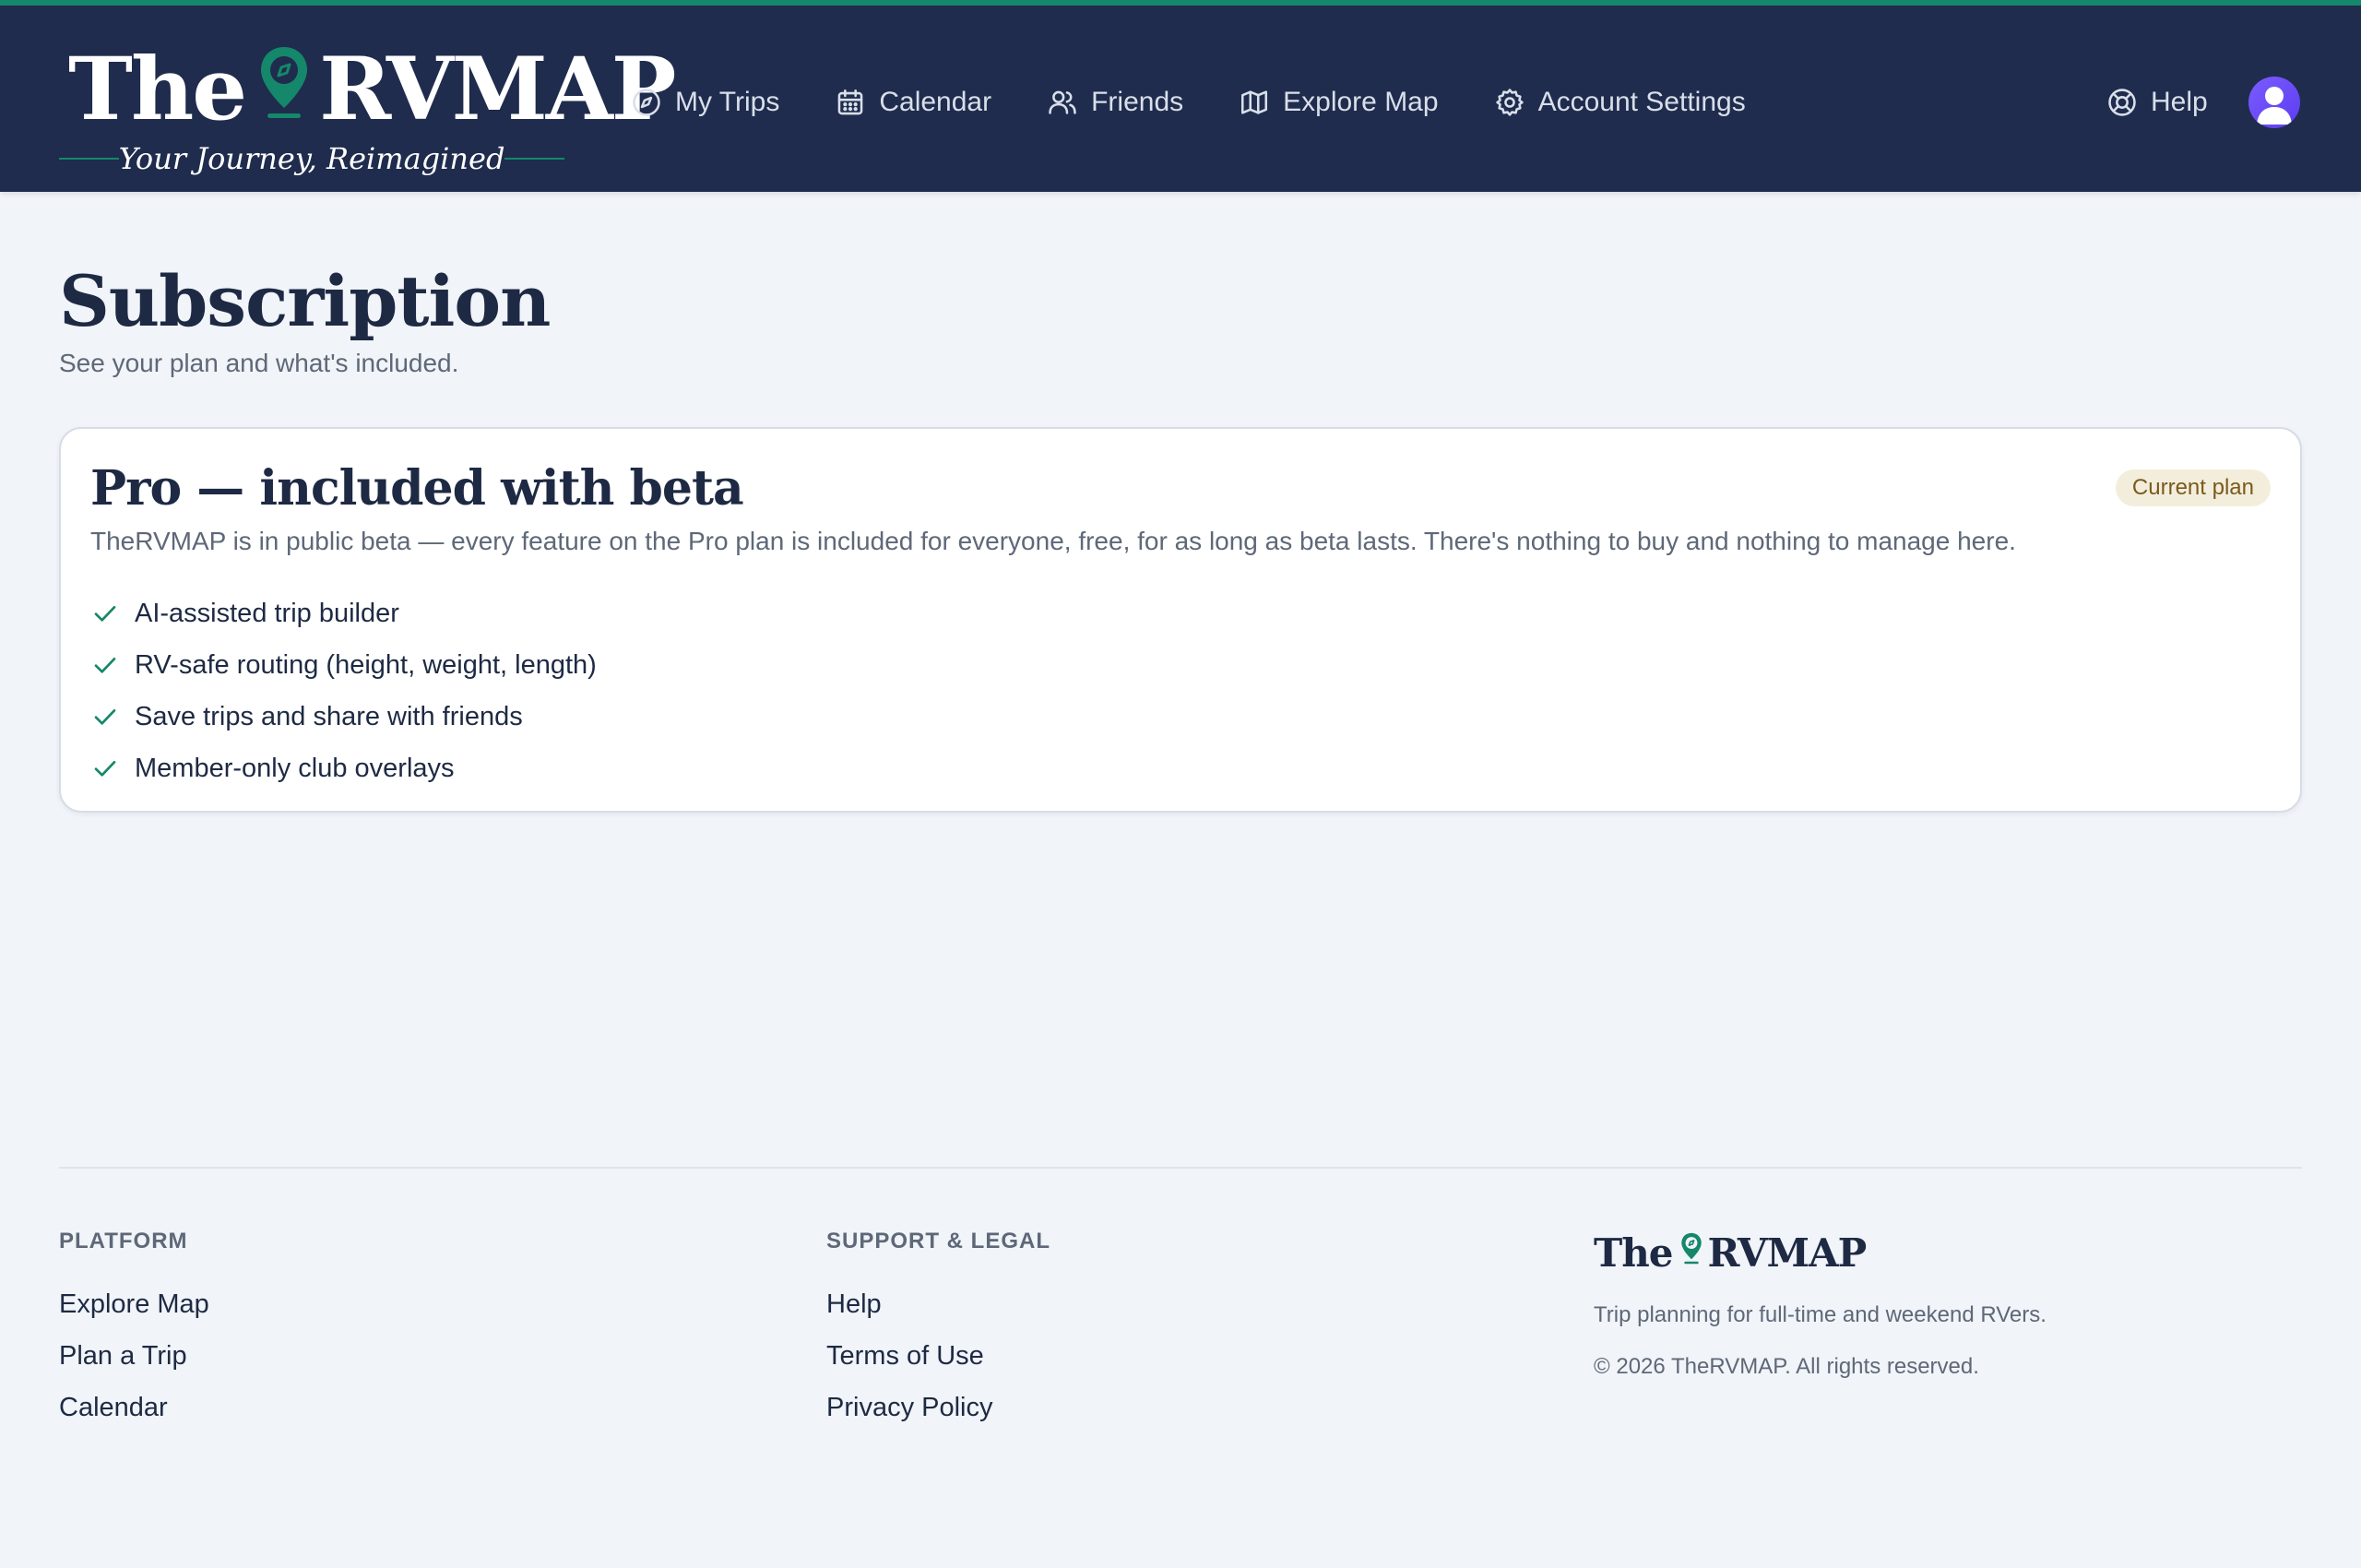 Image resolution: width=2361 pixels, height=1568 pixels. I want to click on footer-link-help: Help, so click(938, 1304).